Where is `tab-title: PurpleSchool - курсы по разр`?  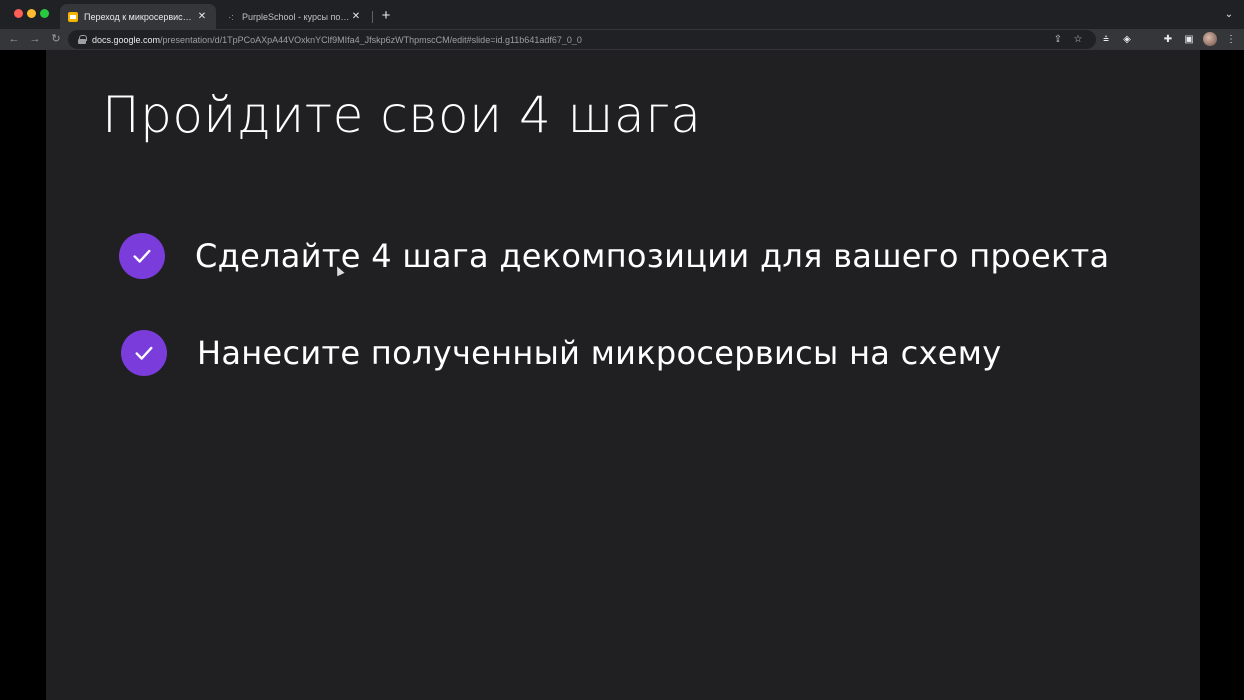 tab-title: PurpleSchool - курсы по разр is located at coordinates (296, 16).